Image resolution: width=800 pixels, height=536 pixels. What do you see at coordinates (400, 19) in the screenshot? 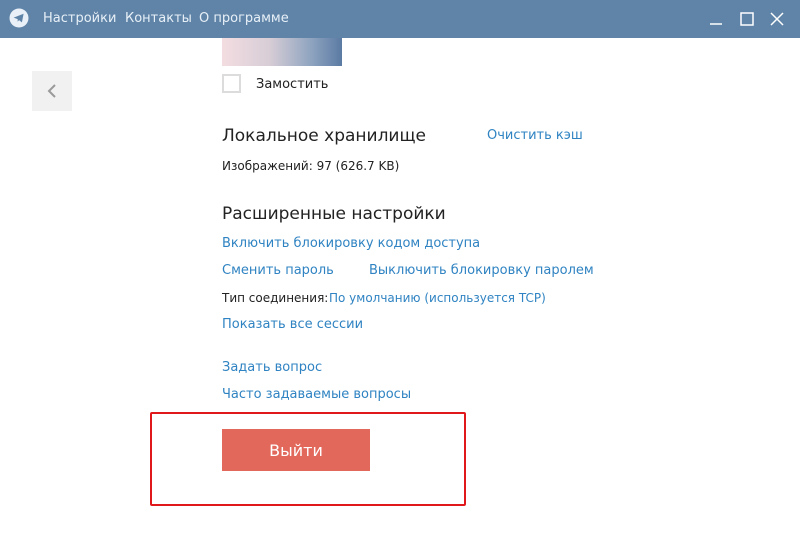
I see `title-bar: Настройки Контакты О программе` at bounding box center [400, 19].